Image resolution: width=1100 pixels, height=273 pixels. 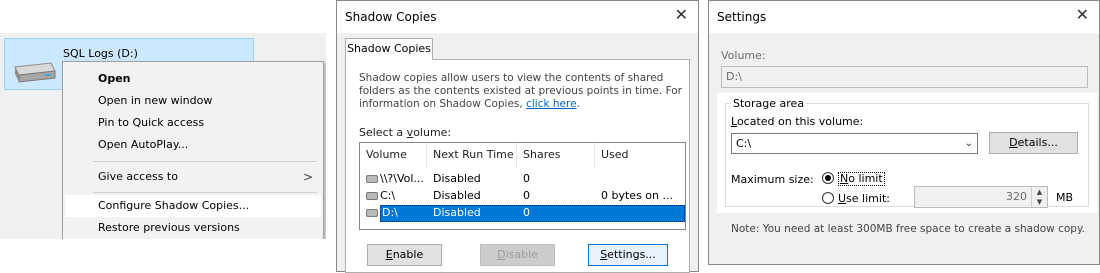 I want to click on no-limit-label: No limit, so click(x=861, y=179).